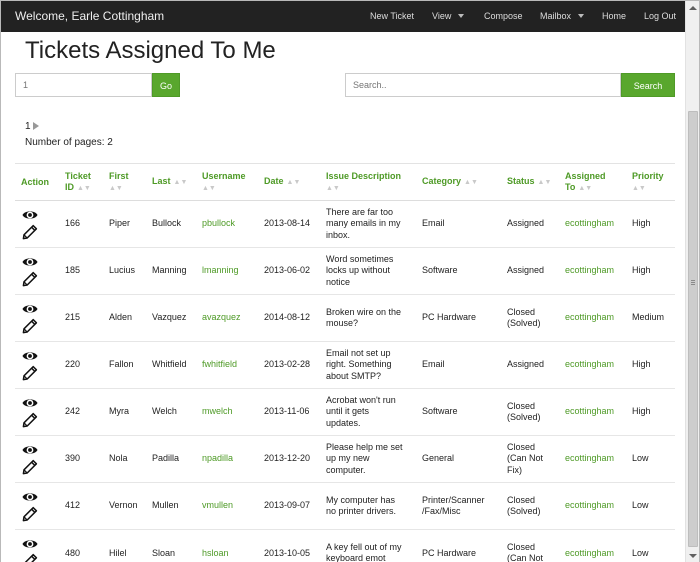  Describe the element at coordinates (693, 329) in the screenshot. I see `scrollbar-thumb` at that location.